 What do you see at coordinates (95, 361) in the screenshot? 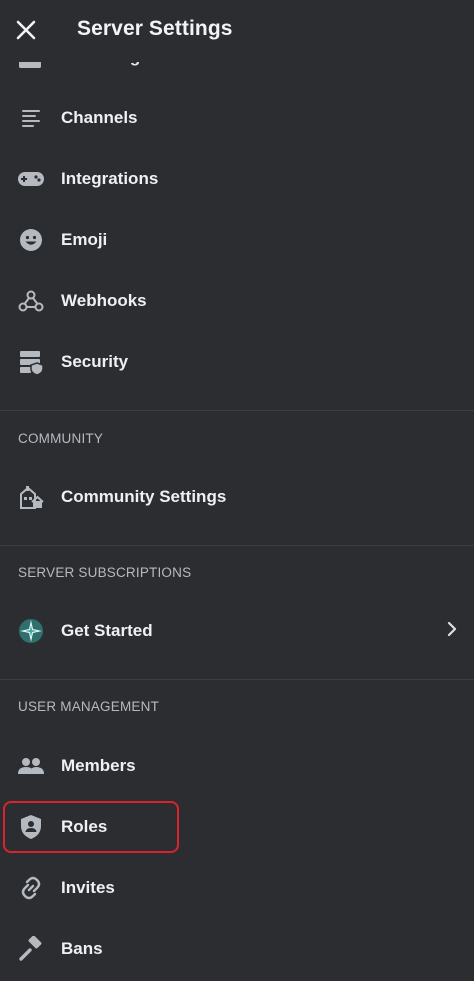
I see `sidebar-item-label: Security` at bounding box center [95, 361].